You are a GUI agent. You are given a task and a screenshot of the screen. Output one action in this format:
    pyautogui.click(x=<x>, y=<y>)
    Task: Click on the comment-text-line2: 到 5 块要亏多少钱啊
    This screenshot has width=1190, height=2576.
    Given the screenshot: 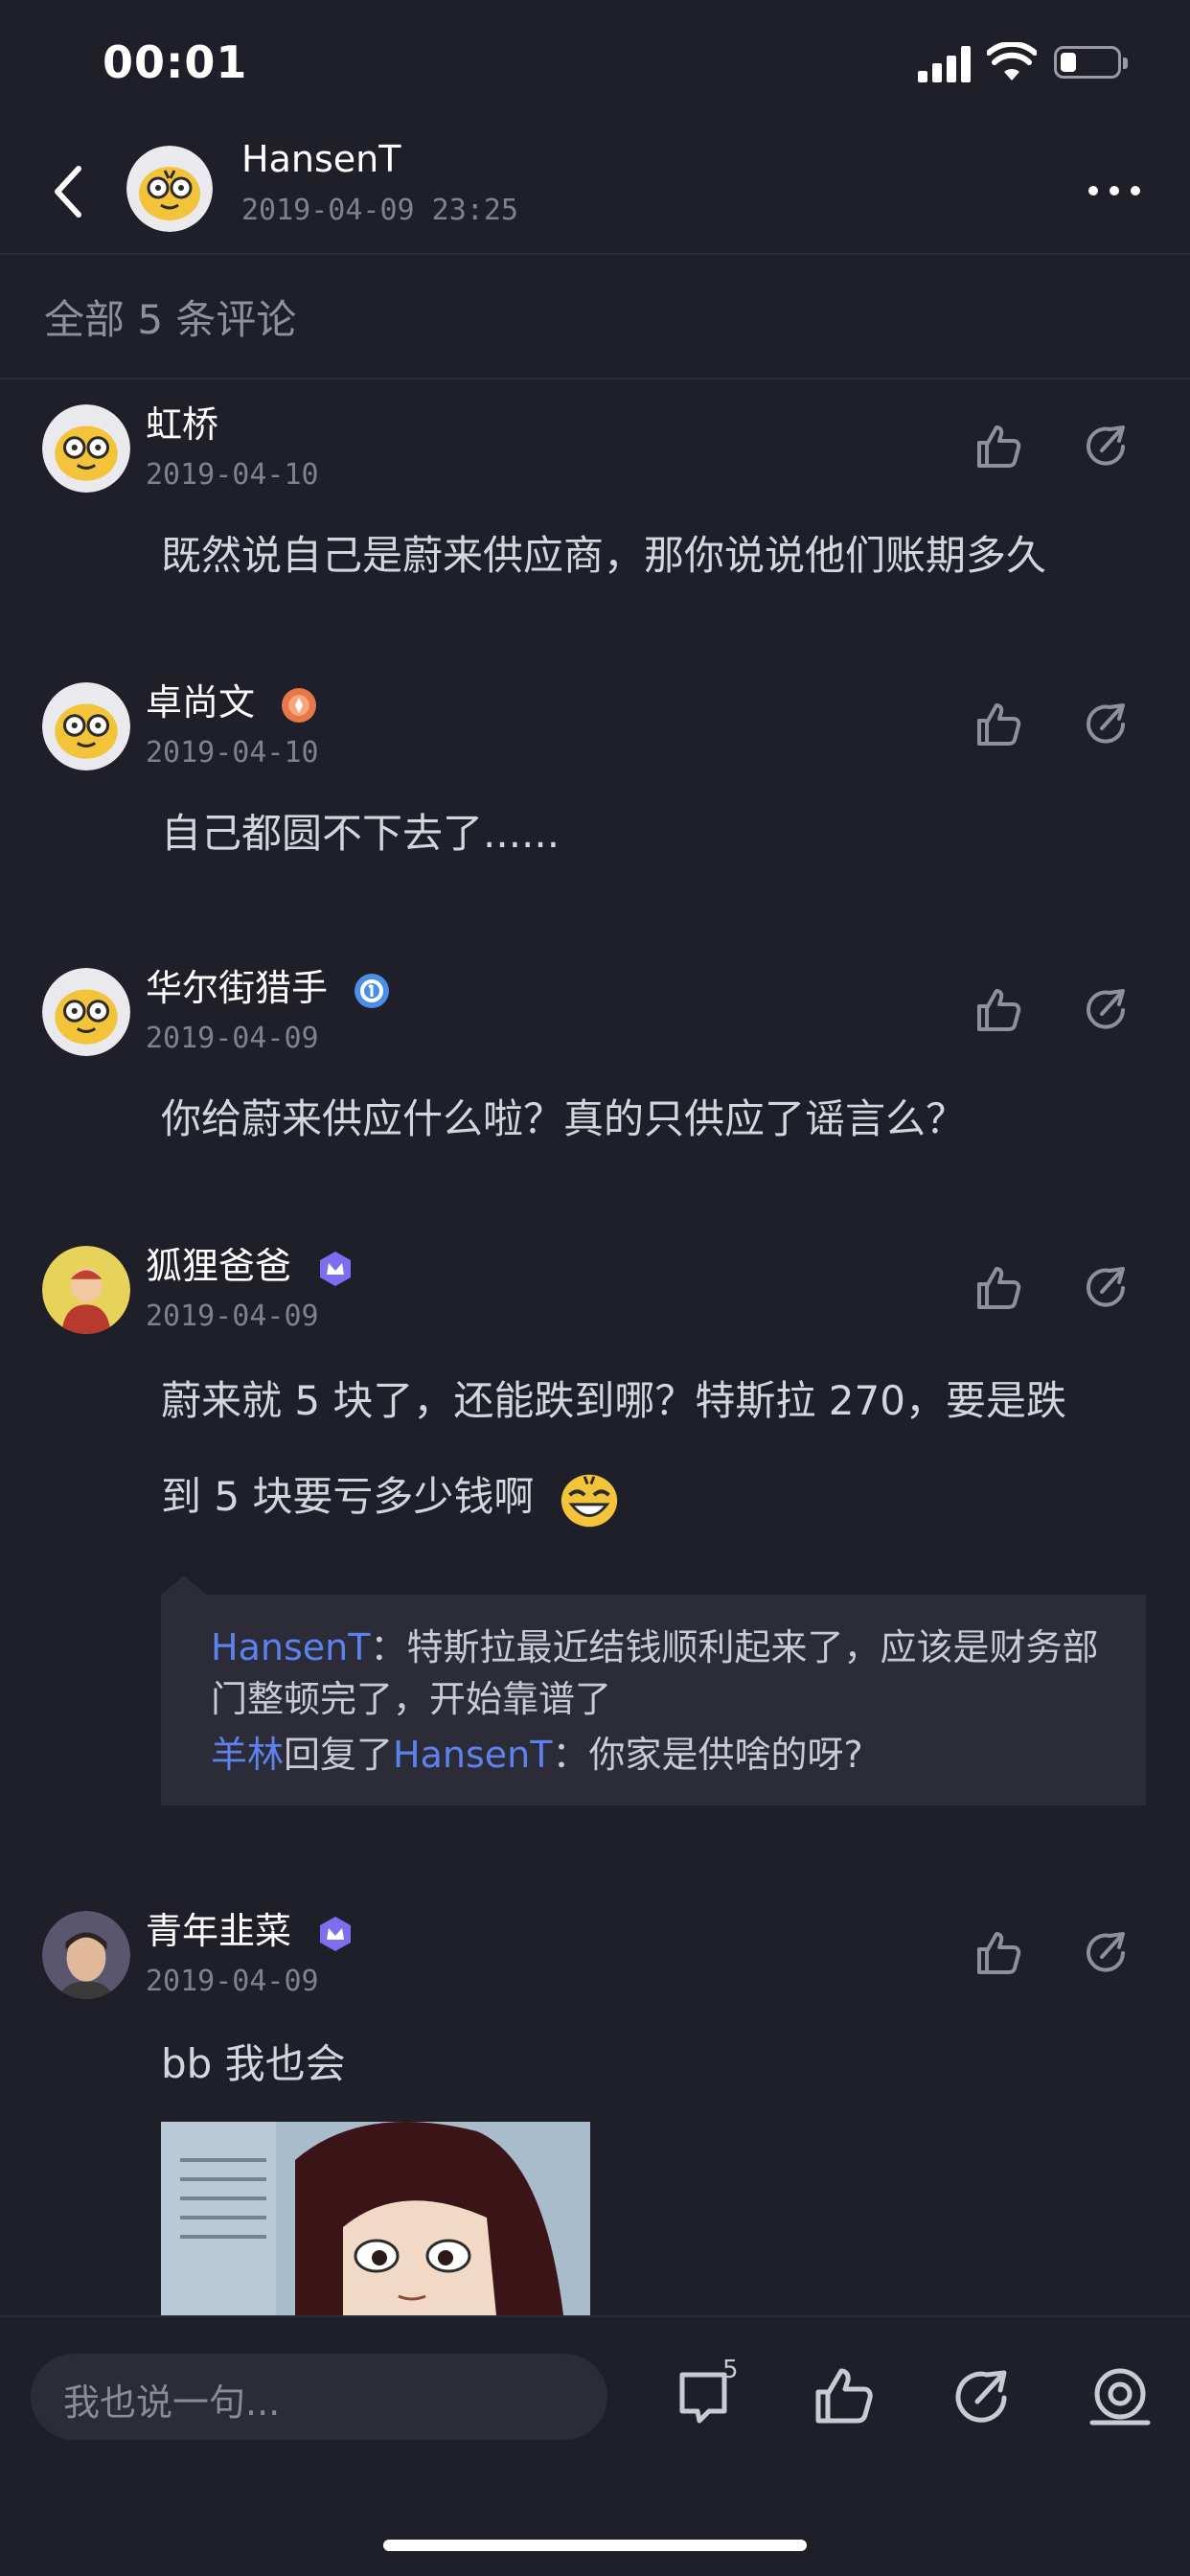 What is the action you would take?
    pyautogui.click(x=650, y=1497)
    